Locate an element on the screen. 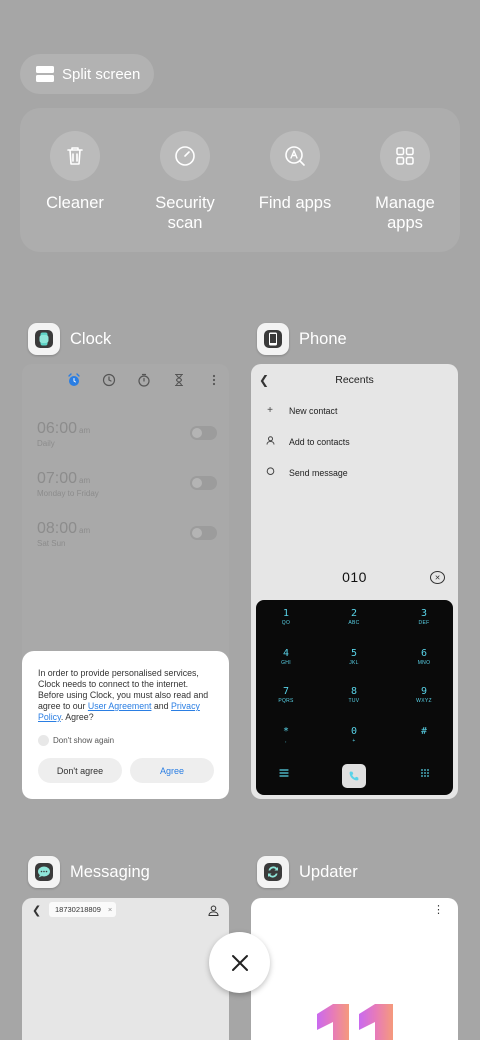 The height and width of the screenshot is (1040, 480). more-options-icon is located at coordinates (214, 380).